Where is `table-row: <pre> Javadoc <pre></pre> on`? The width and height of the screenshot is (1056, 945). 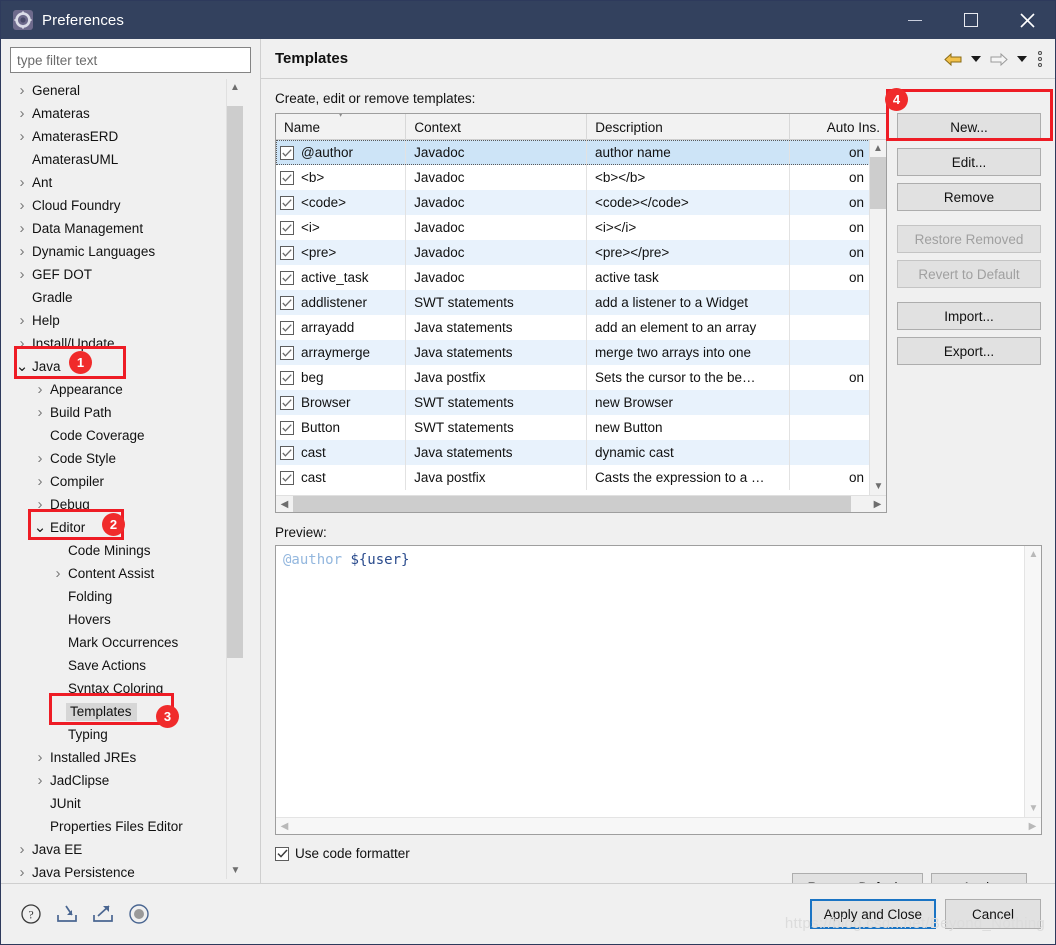
table-row: <pre> Javadoc <pre></pre> on is located at coordinates (581, 252).